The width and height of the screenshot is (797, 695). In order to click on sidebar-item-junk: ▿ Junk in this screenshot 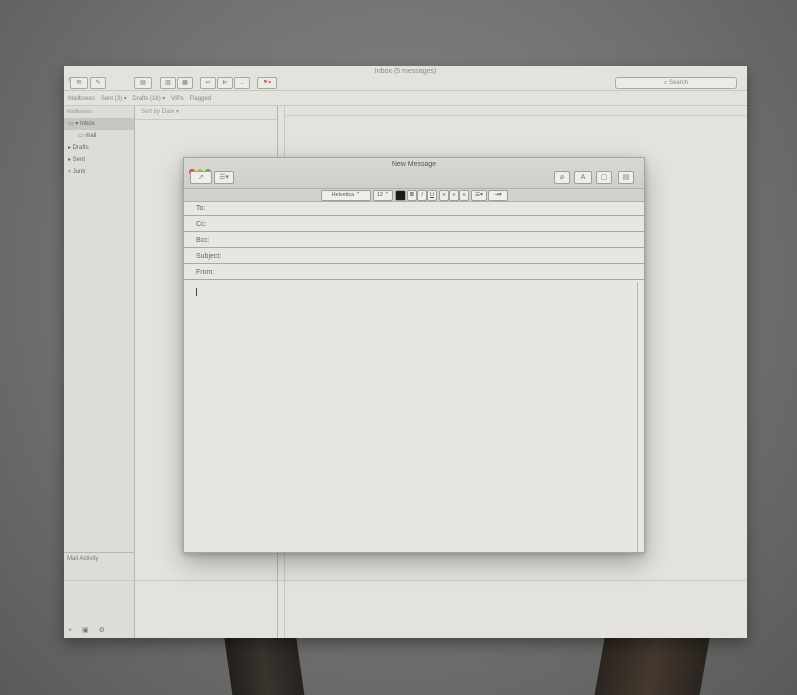, I will do `click(99, 172)`.